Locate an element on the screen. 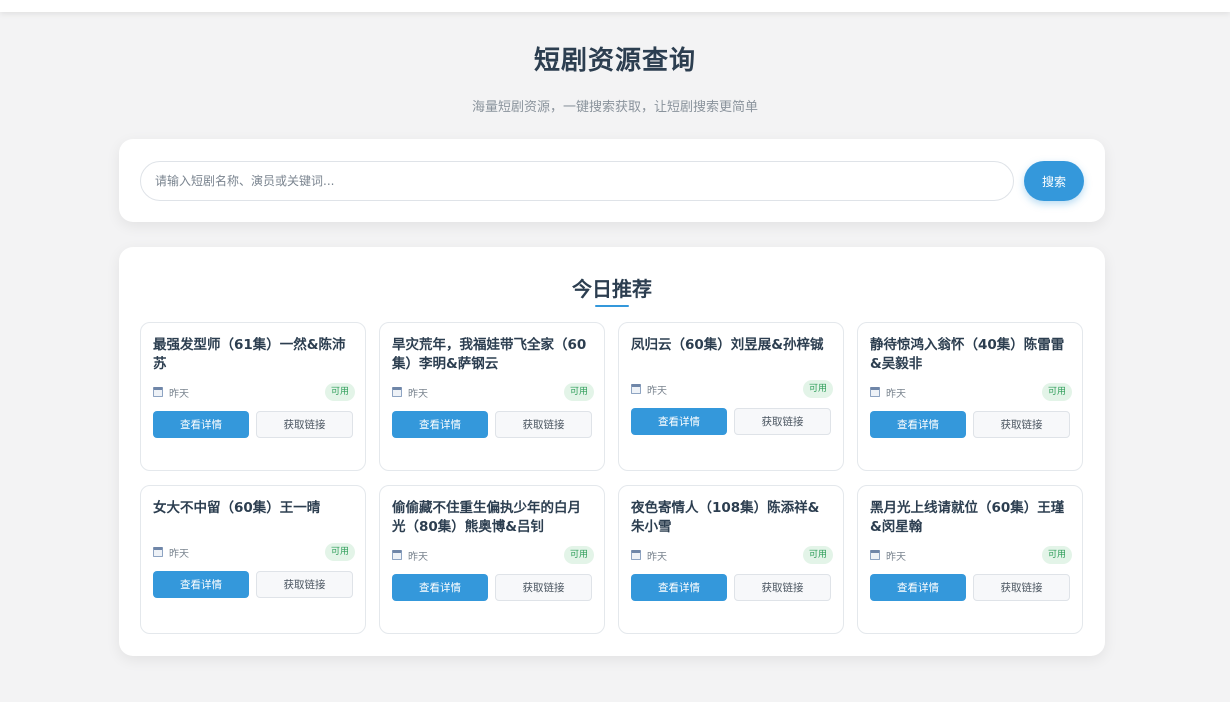 Image resolution: width=1230 pixels, height=702 pixels. drama-title: 旱灾荒年，我福娃带飞全家（60集）李明&萨钢云 is located at coordinates (489, 354).